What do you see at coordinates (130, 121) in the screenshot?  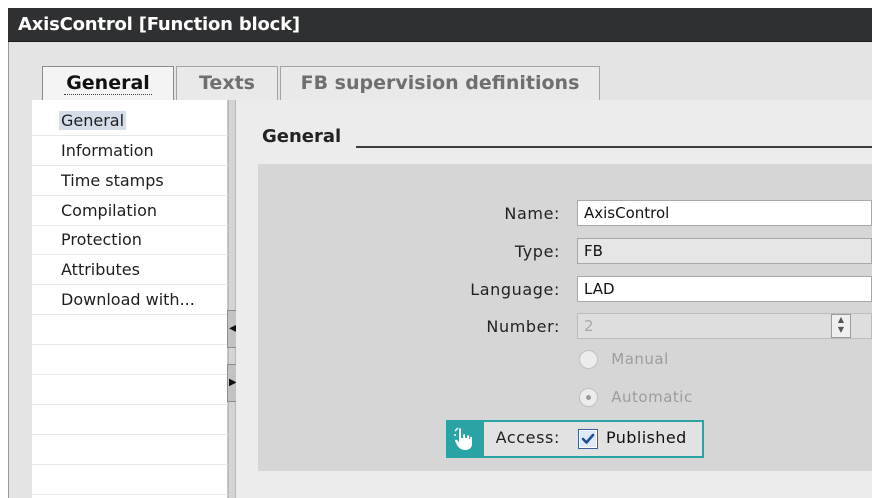 I see `nav-item-general: General` at bounding box center [130, 121].